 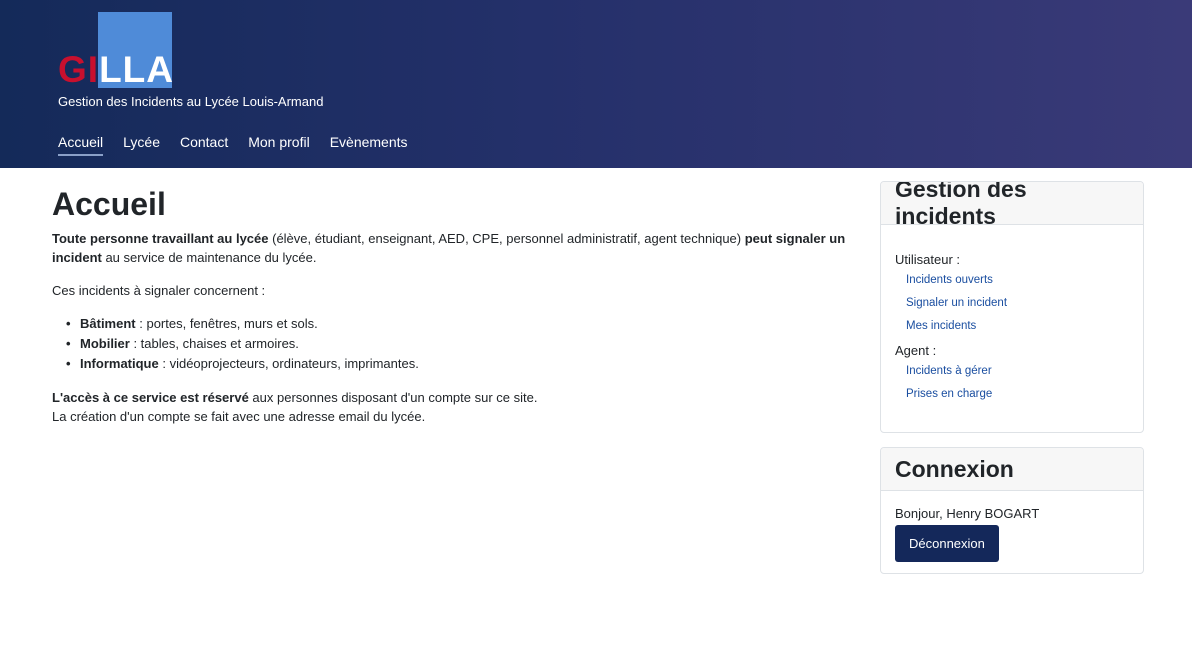 I want to click on access-bold: L'accès à ce service est réservé, so click(x=150, y=397).